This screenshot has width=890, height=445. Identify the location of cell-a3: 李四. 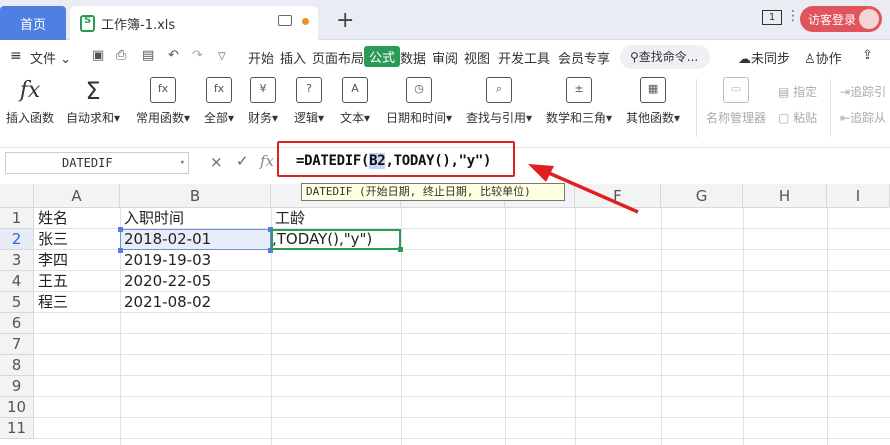
(51, 260).